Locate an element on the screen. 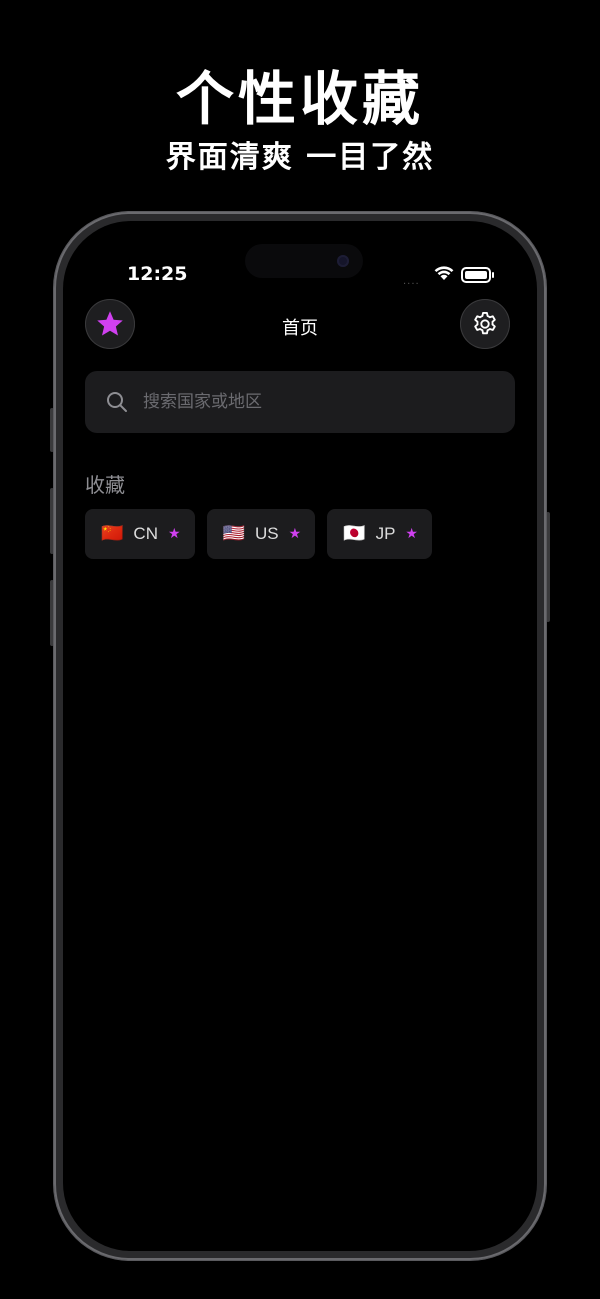 Image resolution: width=600 pixels, height=1299 pixels. search-icon is located at coordinates (117, 402).